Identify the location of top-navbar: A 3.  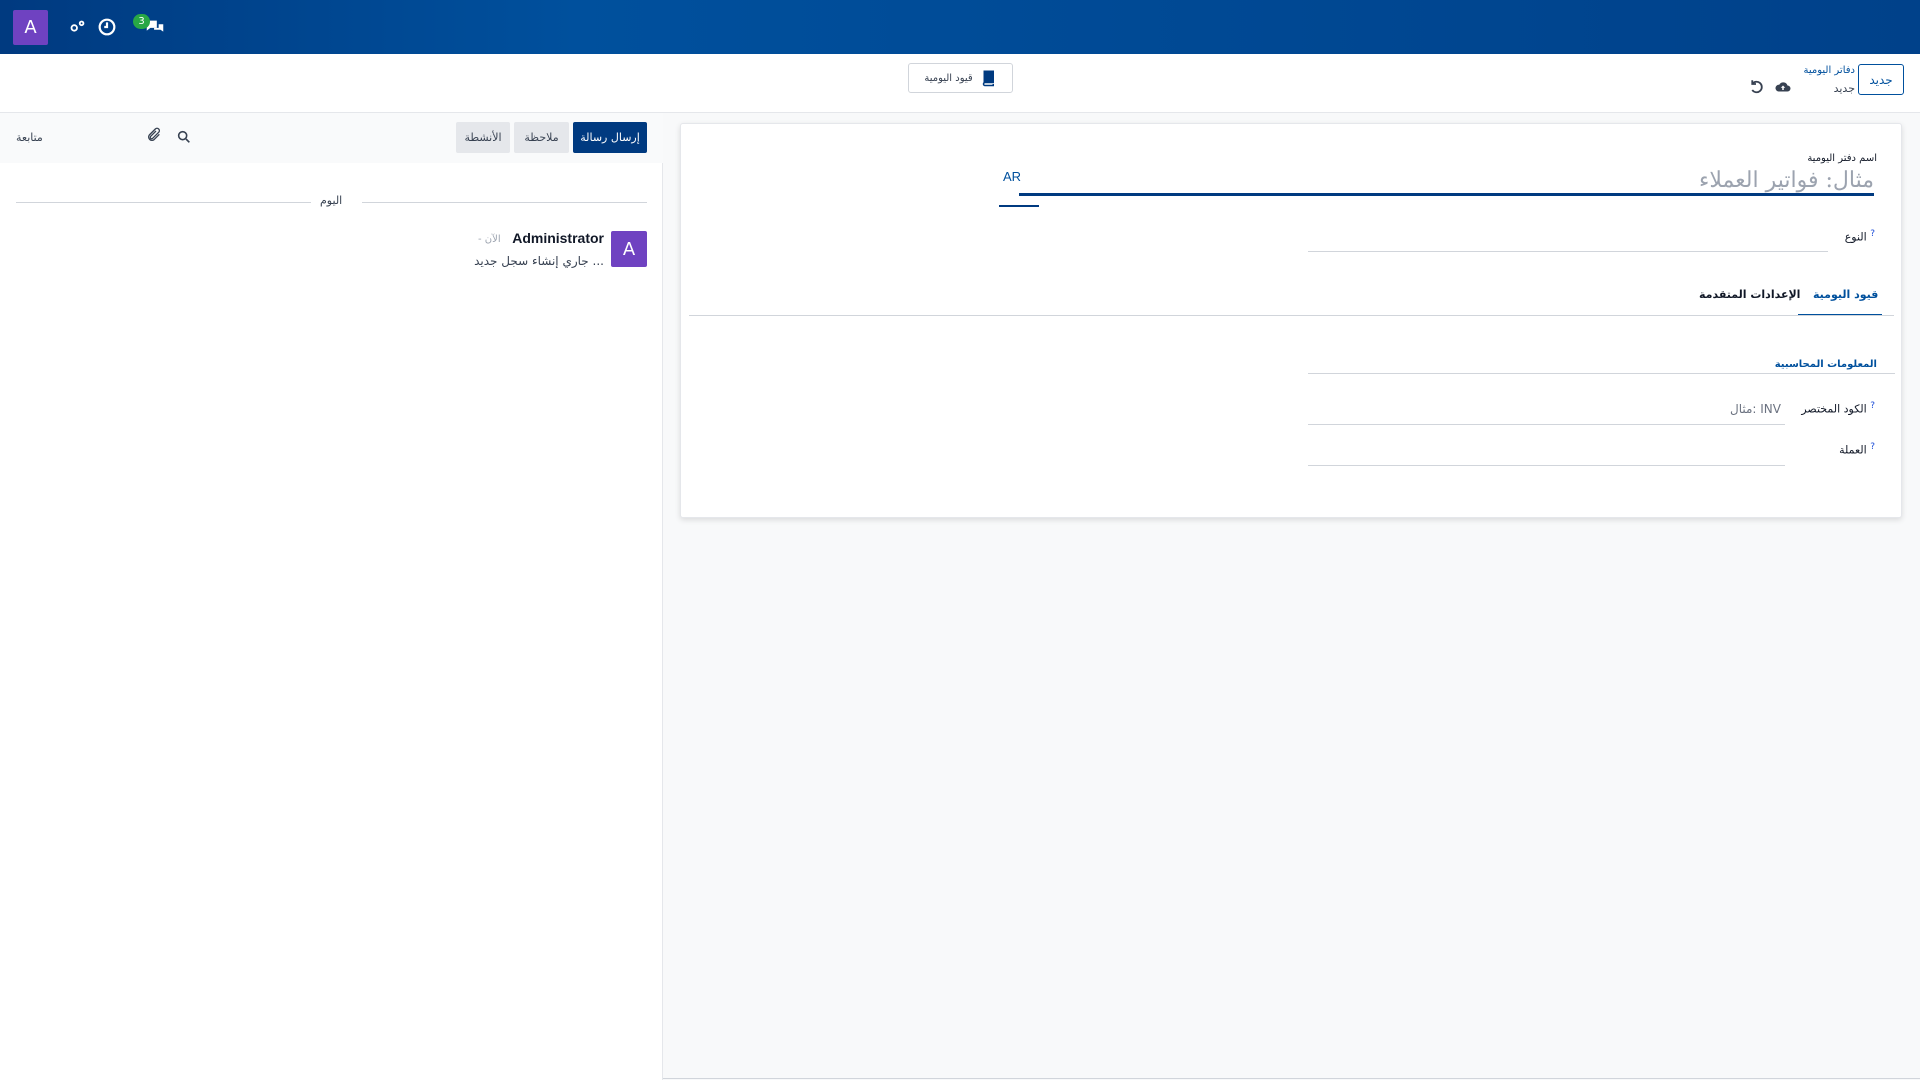
(960, 27).